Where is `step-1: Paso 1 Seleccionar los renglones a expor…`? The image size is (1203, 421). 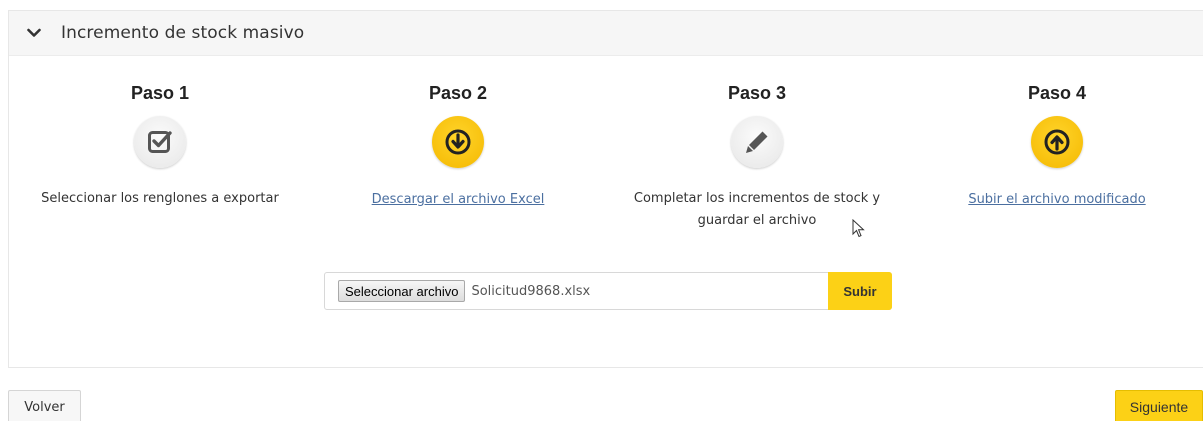
step-1: Paso 1 Seleccionar los renglones a expor… is located at coordinates (160, 146).